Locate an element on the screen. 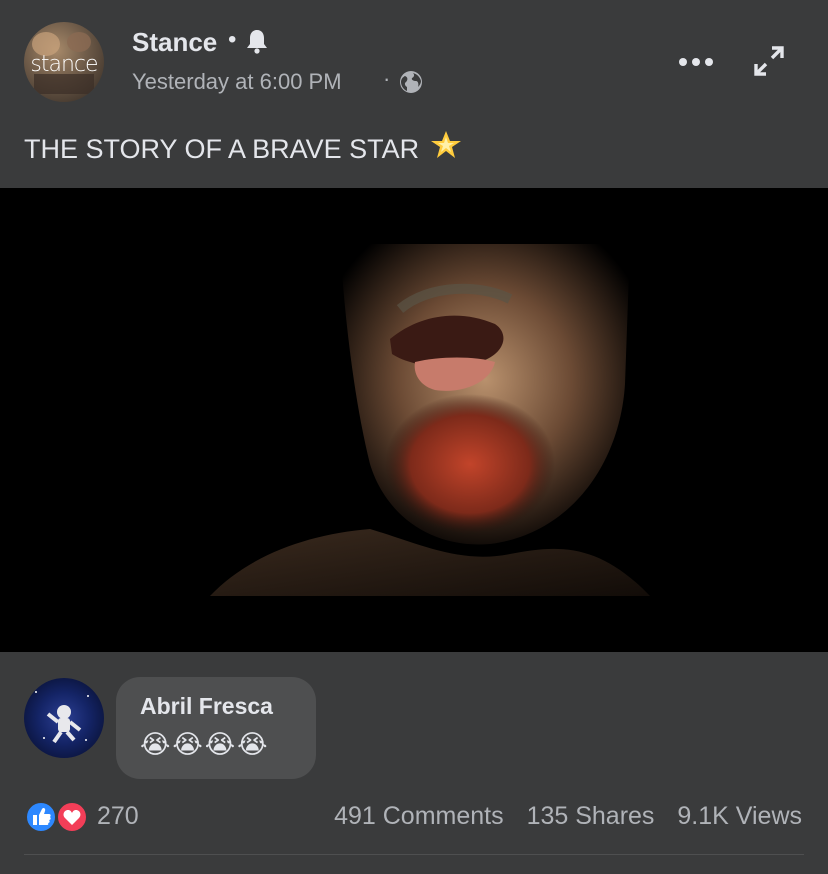 The width and height of the screenshot is (828, 874). caption-text: THE STORY OF A BRAVE STAR is located at coordinates (222, 149).